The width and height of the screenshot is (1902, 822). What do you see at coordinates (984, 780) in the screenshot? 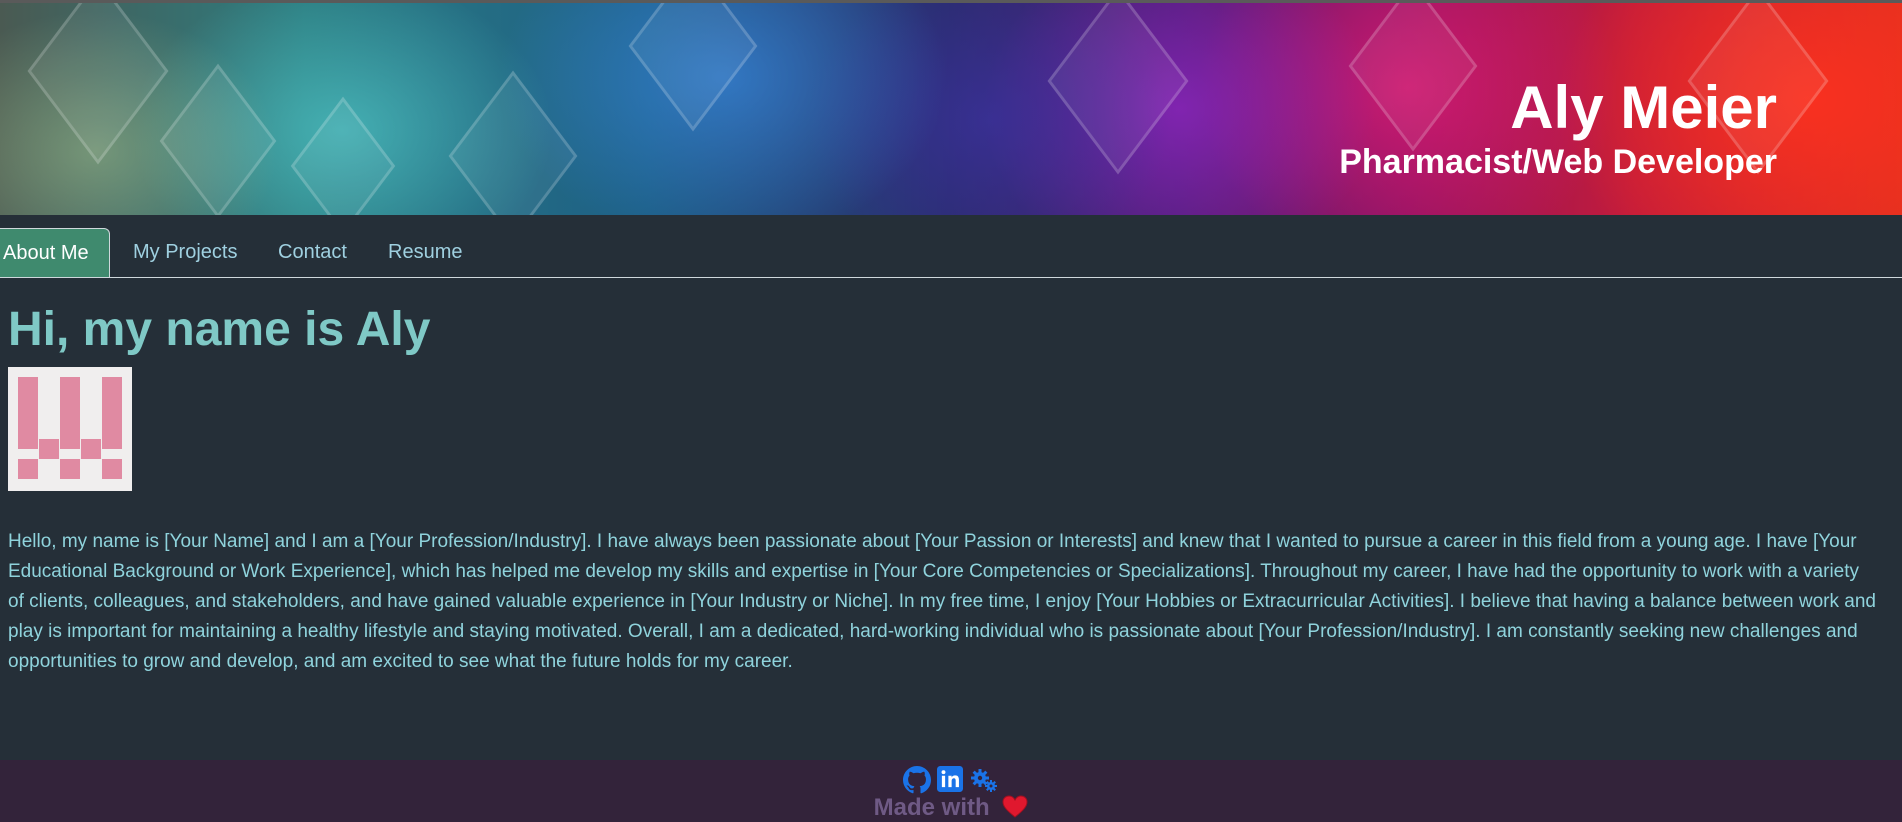
I see `gears-icon` at bounding box center [984, 780].